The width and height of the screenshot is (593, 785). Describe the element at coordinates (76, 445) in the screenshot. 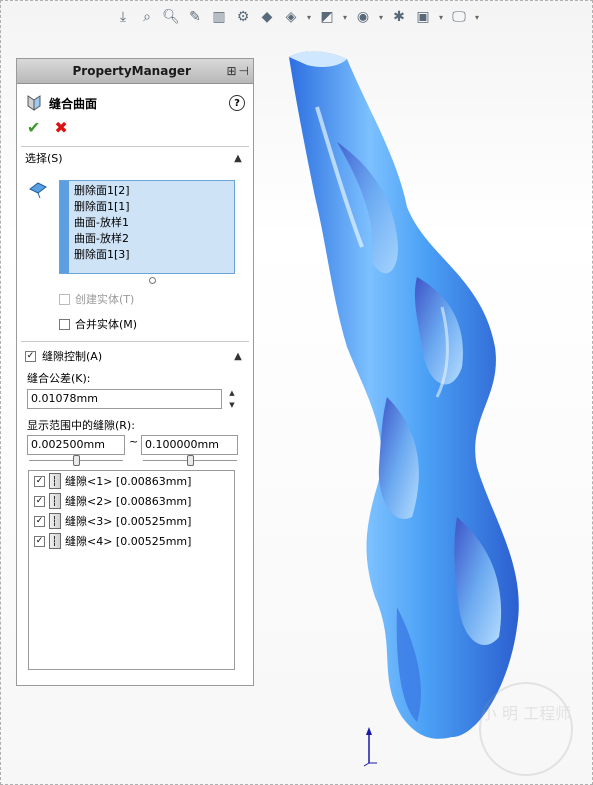

I see `gap-range-min-input: 0.002500mm` at that location.